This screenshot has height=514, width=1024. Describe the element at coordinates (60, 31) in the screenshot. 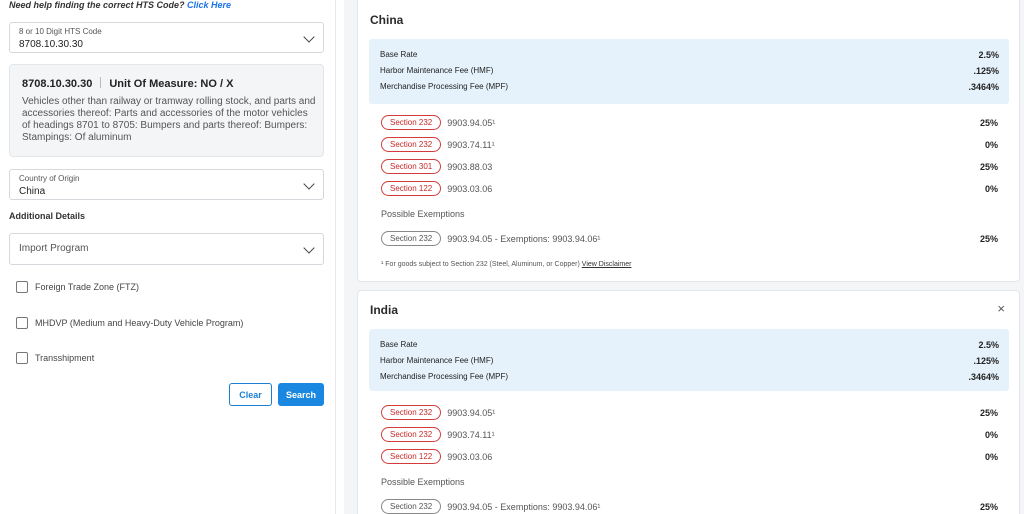

I see `hts-code-label: 8 or 10 Digit HTS Code` at that location.